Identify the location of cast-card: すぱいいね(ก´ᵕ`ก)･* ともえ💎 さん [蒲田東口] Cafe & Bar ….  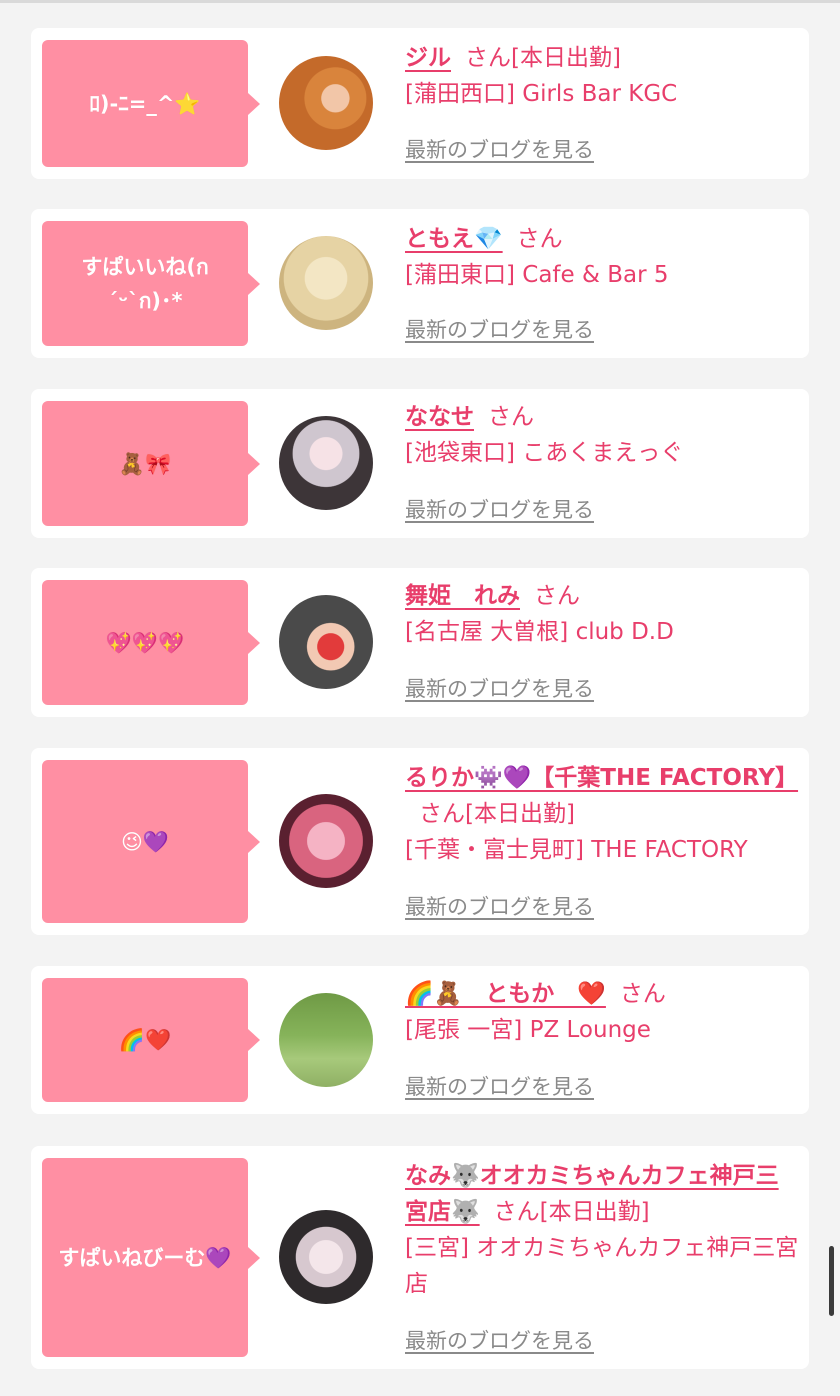
(420, 283).